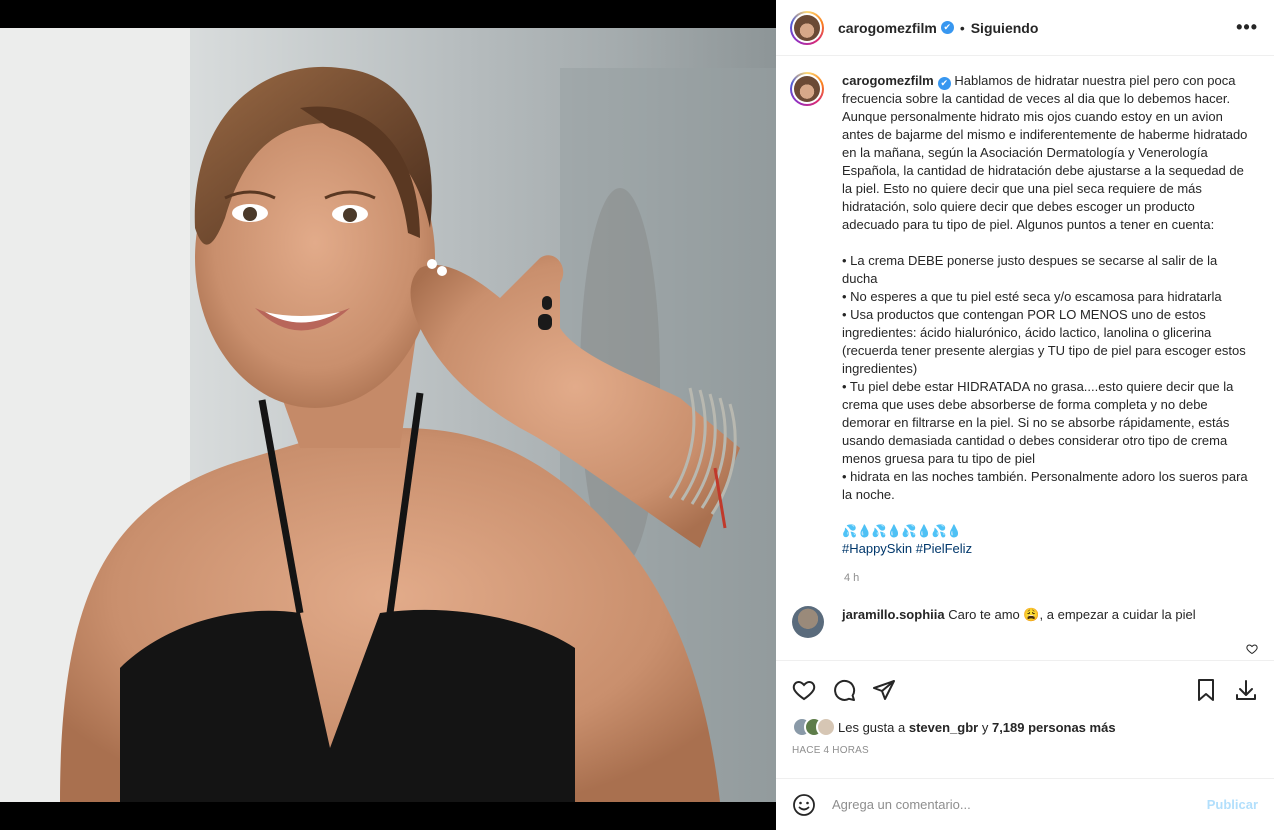 This screenshot has width=1274, height=830. I want to click on following-button: Siguiendo, so click(1005, 28).